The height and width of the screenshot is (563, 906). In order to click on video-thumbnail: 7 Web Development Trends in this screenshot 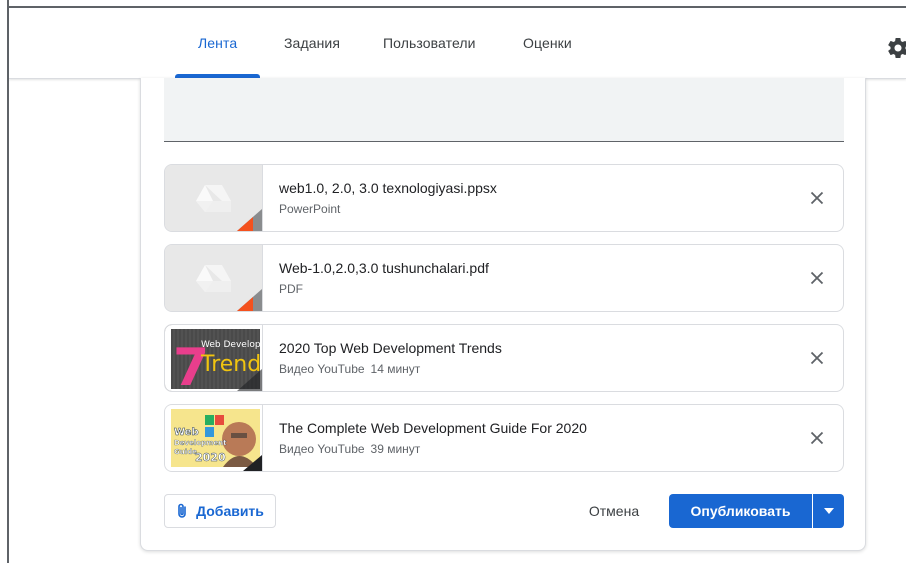, I will do `click(214, 358)`.